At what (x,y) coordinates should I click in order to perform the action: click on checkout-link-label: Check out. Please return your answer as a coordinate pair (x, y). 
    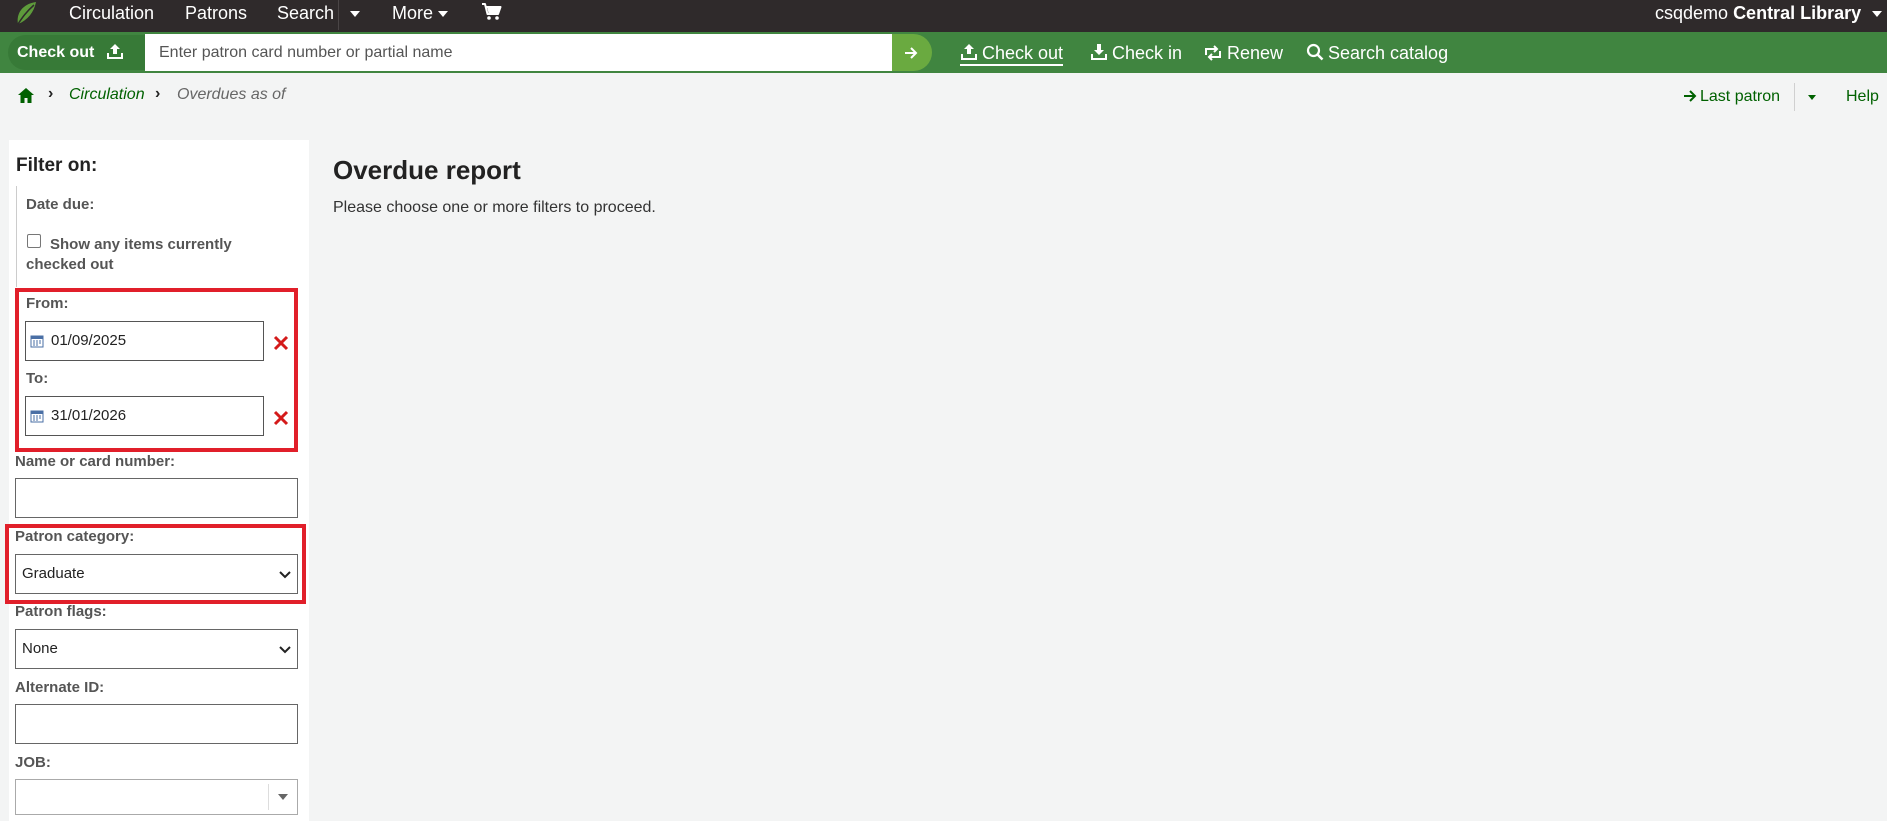
    Looking at the image, I should click on (1023, 53).